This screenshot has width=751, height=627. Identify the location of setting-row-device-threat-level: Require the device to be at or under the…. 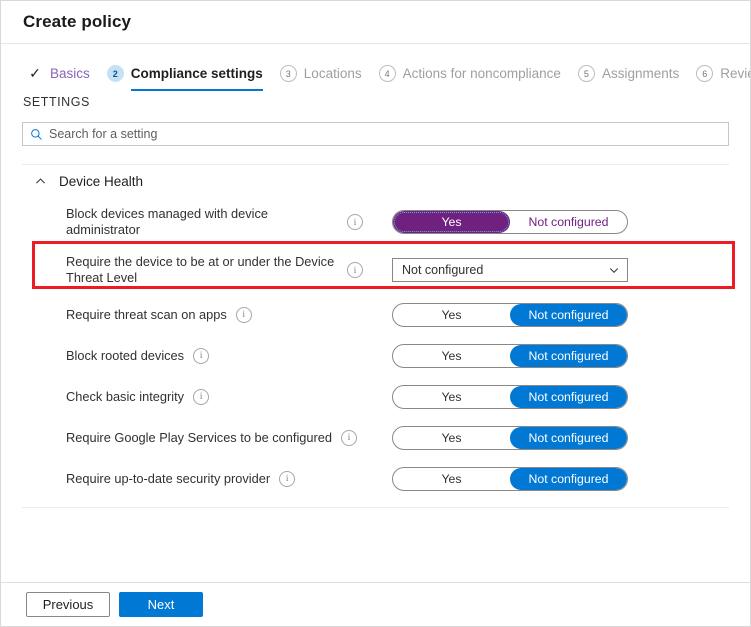
(375, 270).